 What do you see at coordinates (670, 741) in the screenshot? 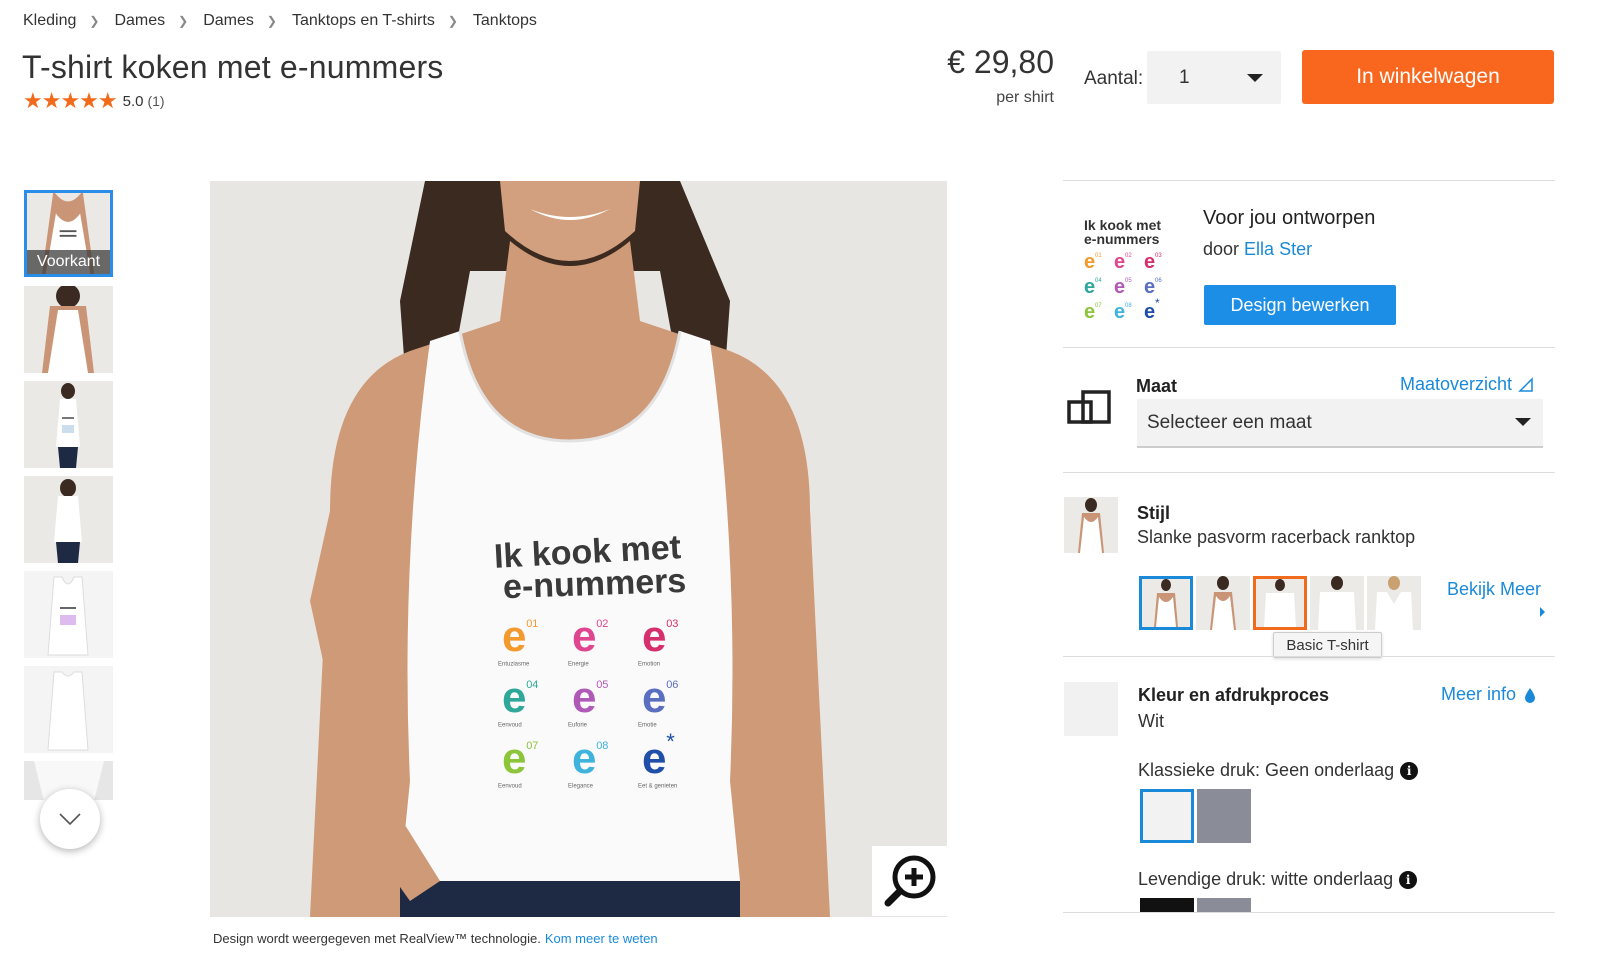
I see `e-number-index: *` at bounding box center [670, 741].